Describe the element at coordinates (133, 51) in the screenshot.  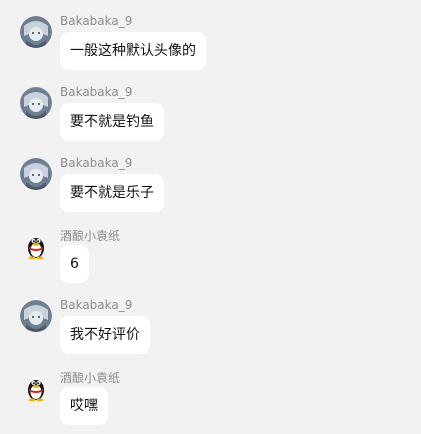
I see `message-bubble: 一般这种默认头像的` at that location.